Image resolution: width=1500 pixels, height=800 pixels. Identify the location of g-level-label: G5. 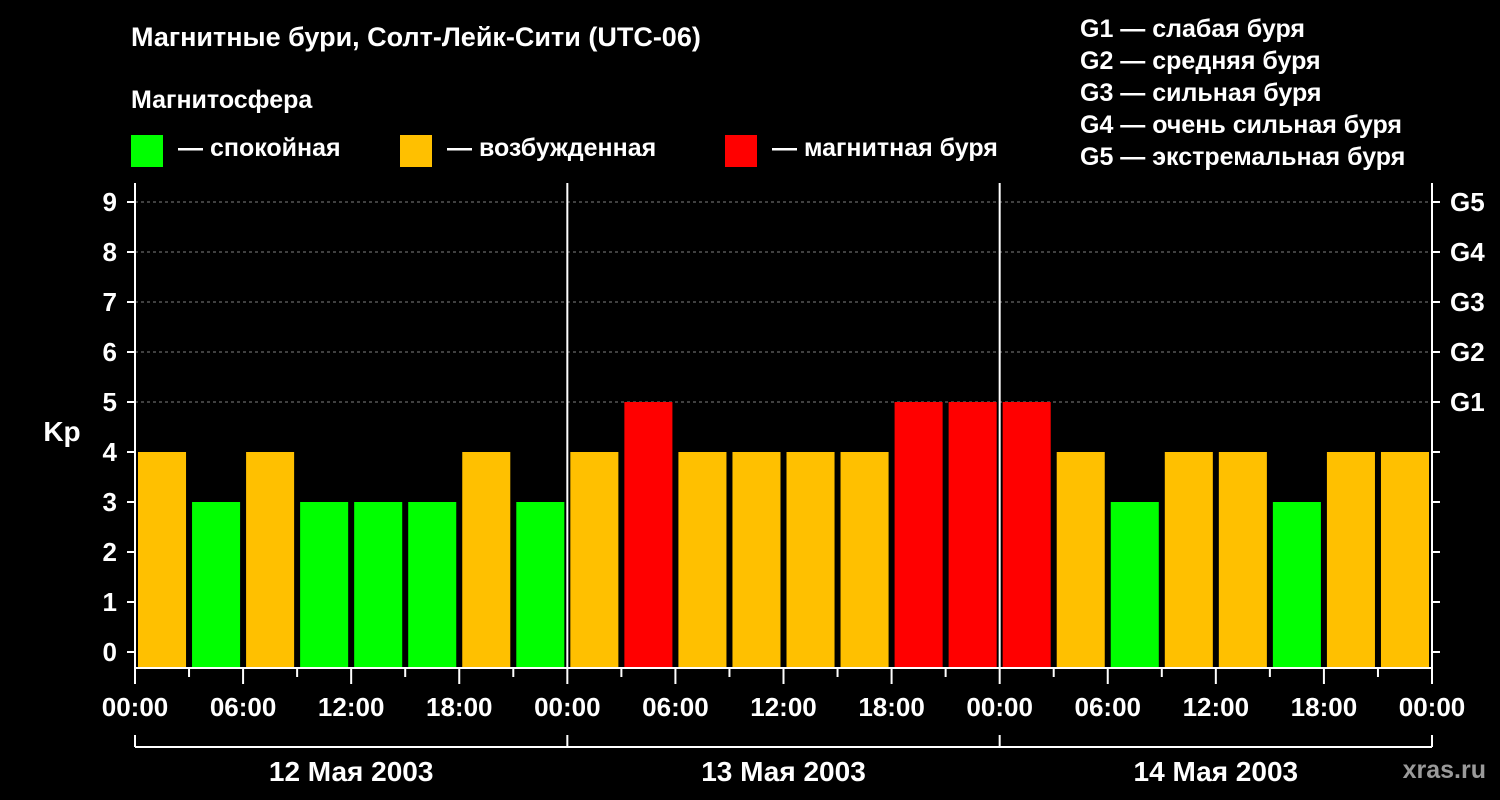
(1467, 202).